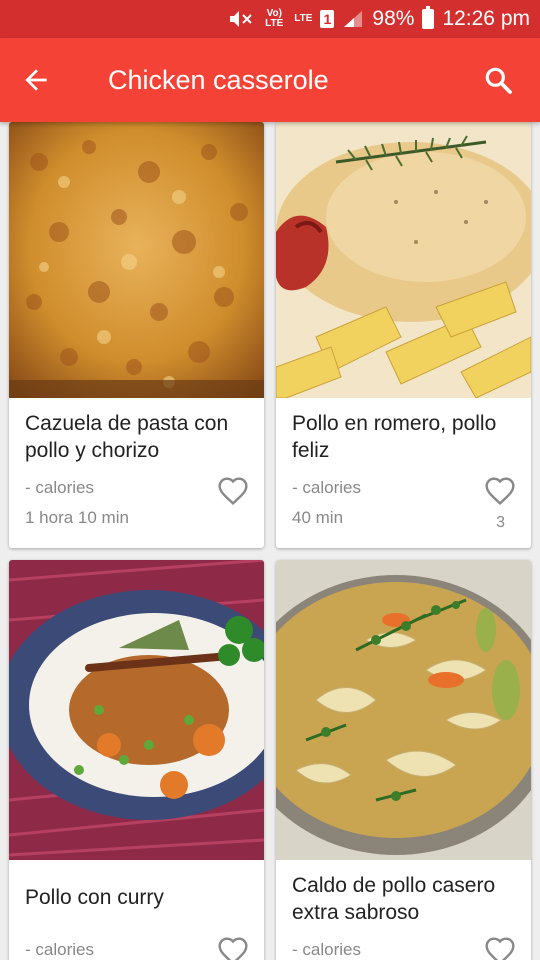 The height and width of the screenshot is (960, 540). Describe the element at coordinates (241, 19) in the screenshot. I see `mute-icon` at that location.